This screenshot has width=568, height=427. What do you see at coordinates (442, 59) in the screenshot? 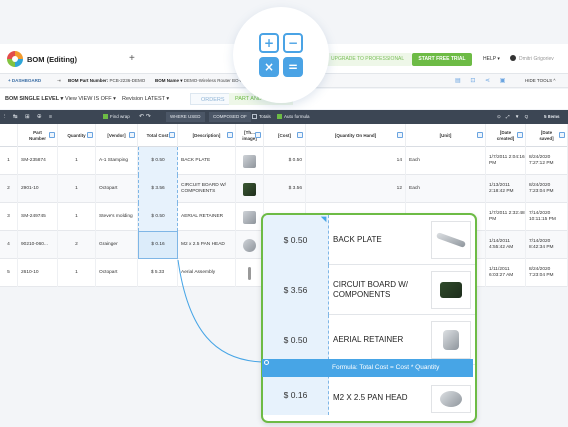
I see `start-free-trial-button: START FREE TRIAL` at bounding box center [442, 59].